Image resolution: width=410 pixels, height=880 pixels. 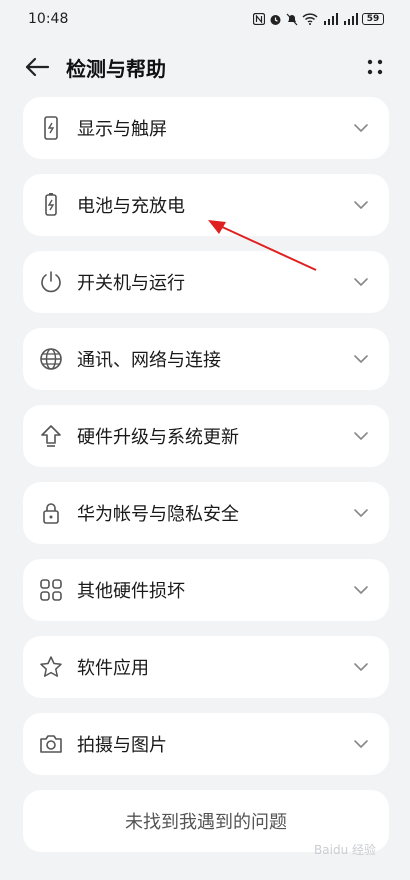 What do you see at coordinates (158, 514) in the screenshot?
I see `category-label: 华为帐号与隐私安全` at bounding box center [158, 514].